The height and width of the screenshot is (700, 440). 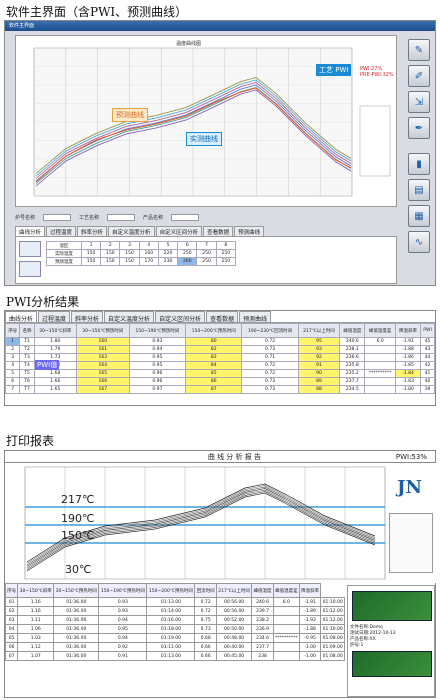 I want to click on tool-edit-button: ✐, so click(x=419, y=76).